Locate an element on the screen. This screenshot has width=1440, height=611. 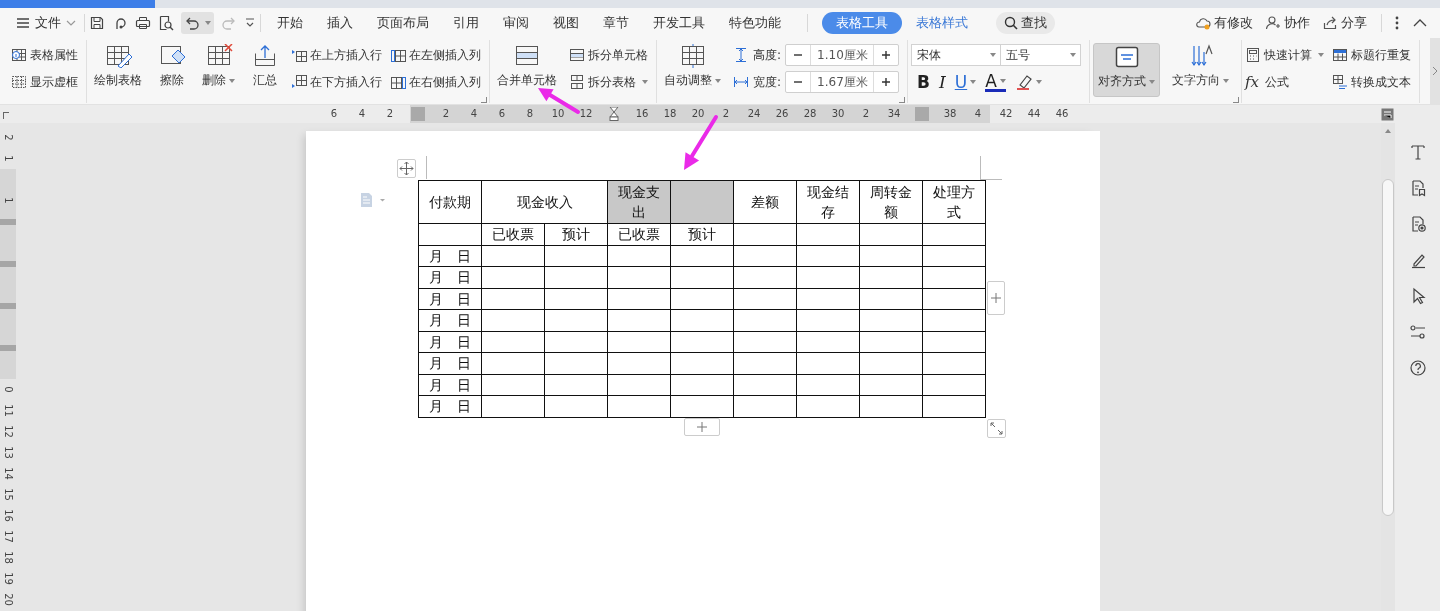
ribbon-button: 汇总 is located at coordinates (265, 70).